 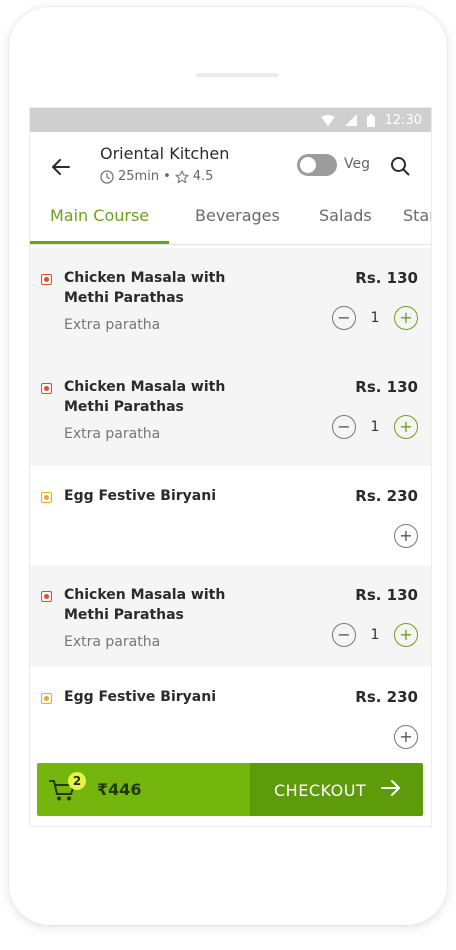 I want to click on status-bar: 12:30, so click(x=230, y=120).